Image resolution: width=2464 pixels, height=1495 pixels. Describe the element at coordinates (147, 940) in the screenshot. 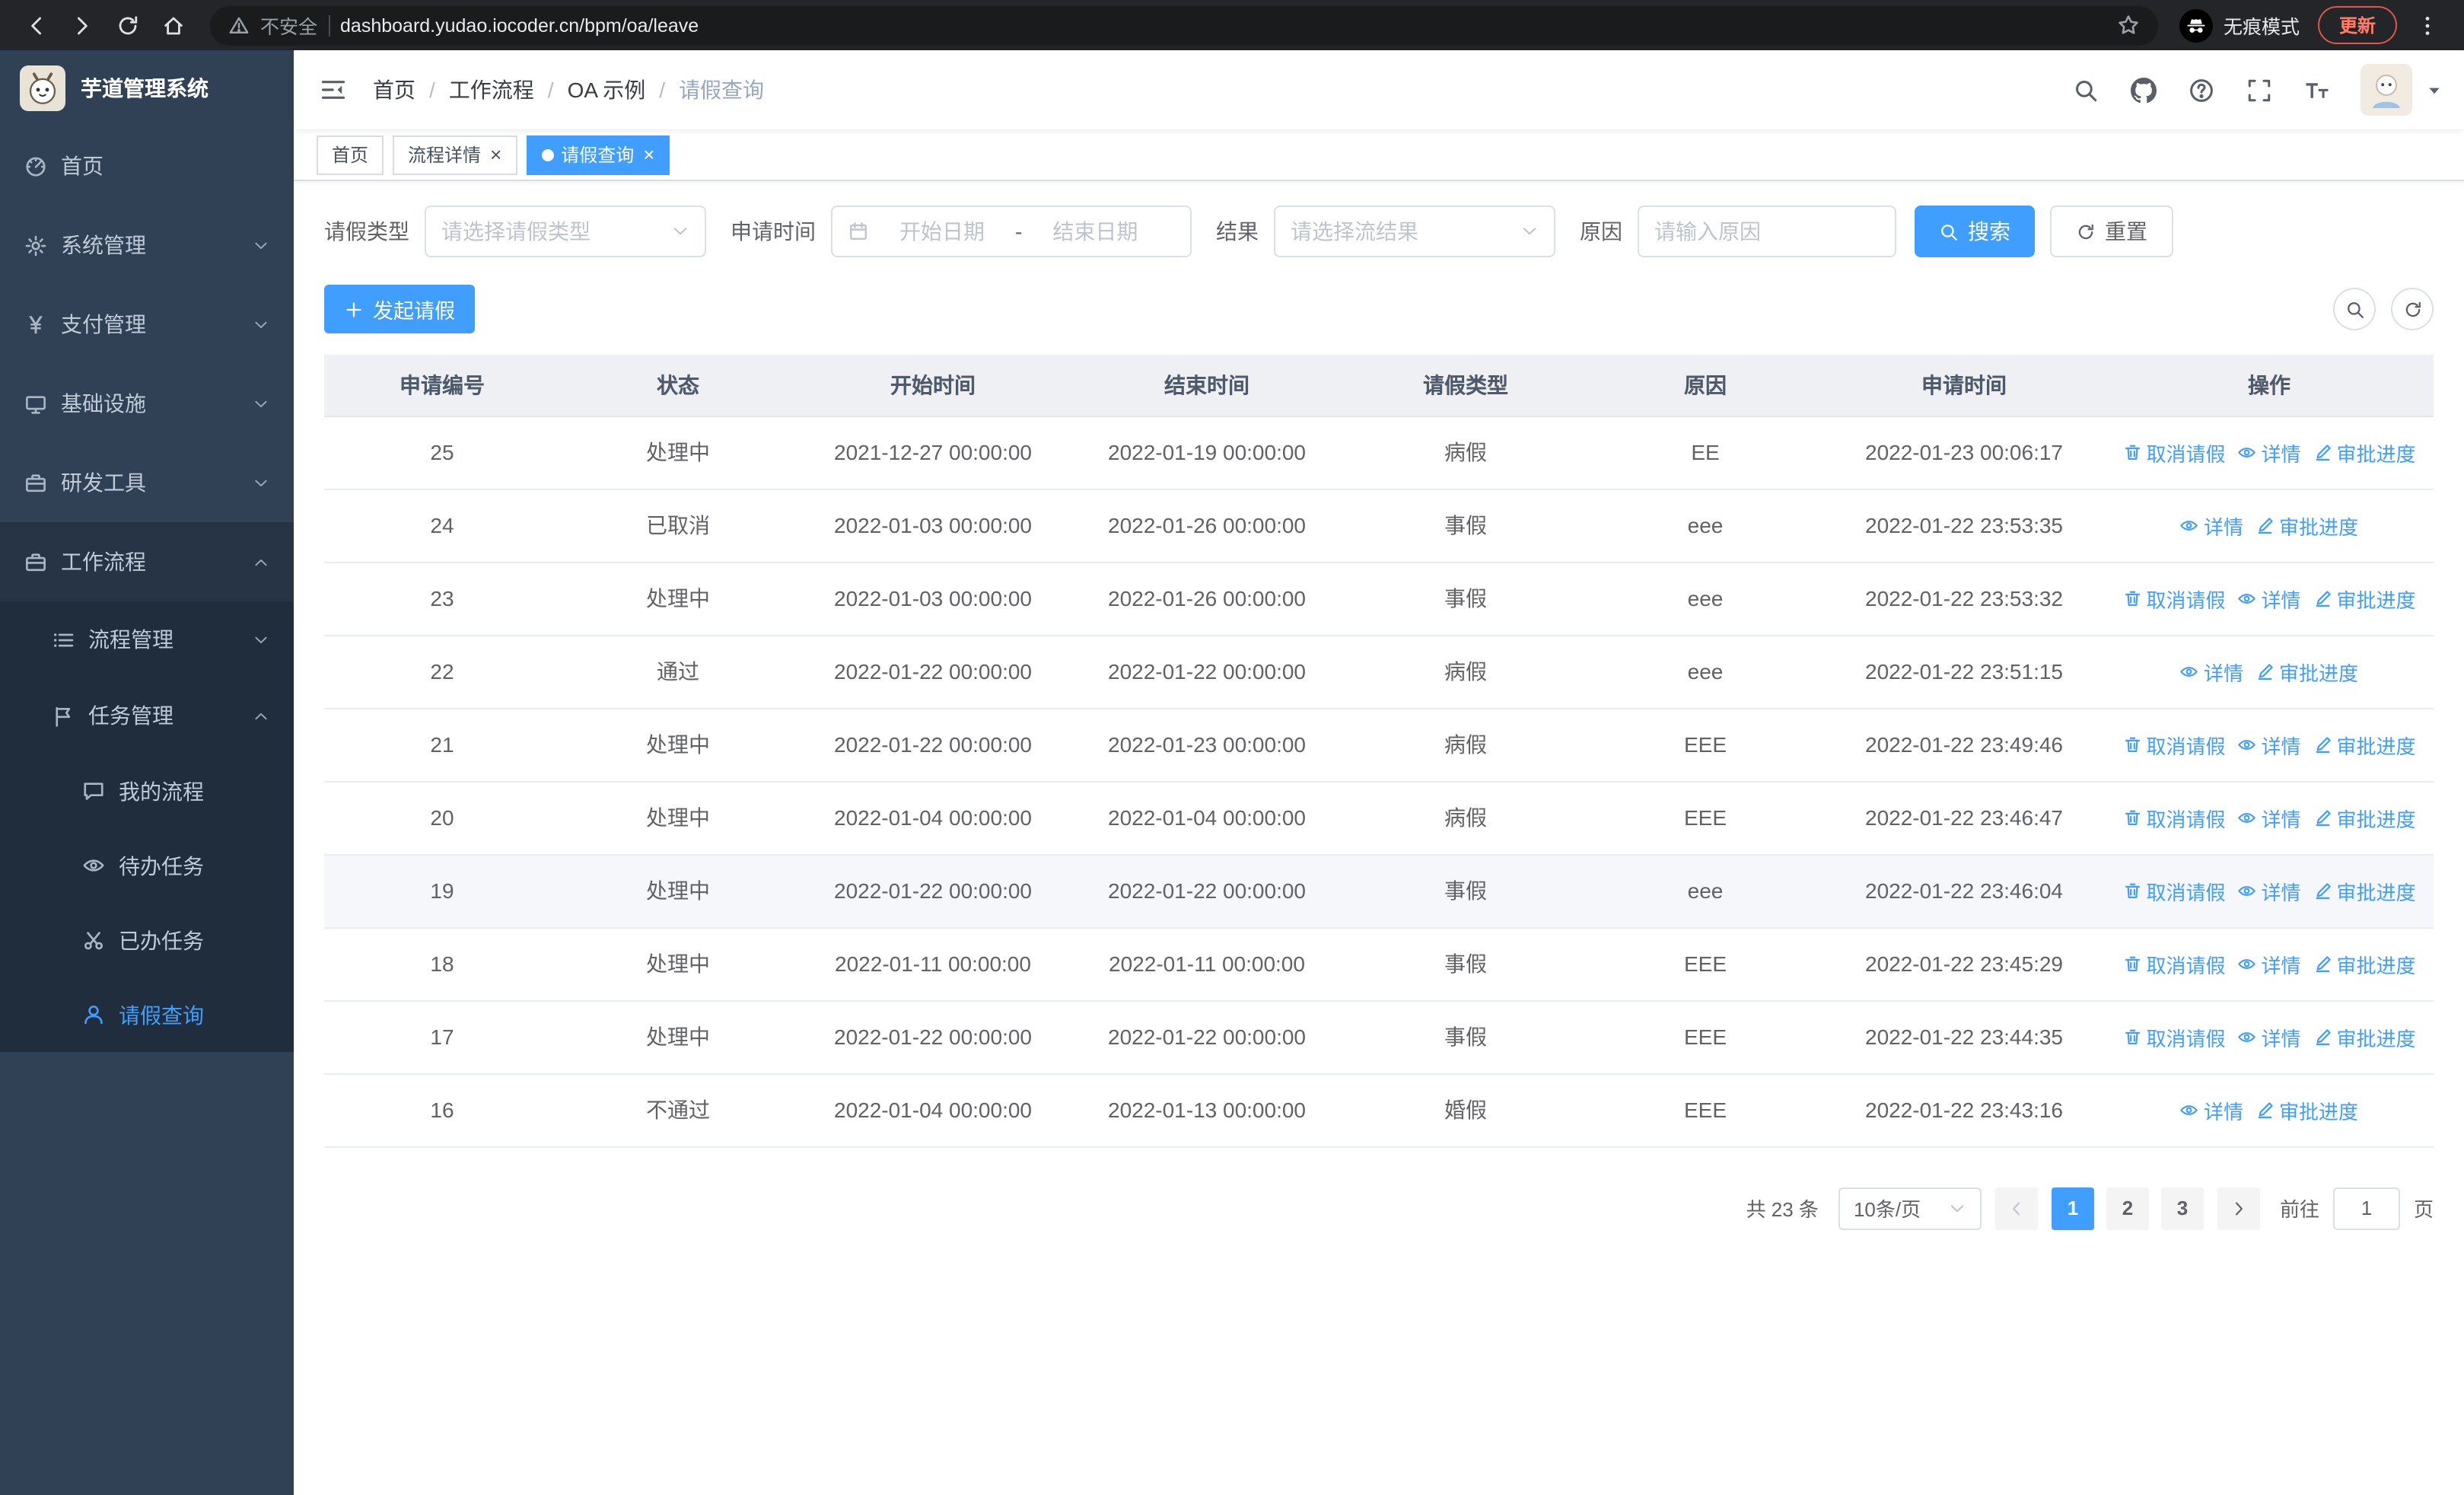

I see `sidebar-item-done-tasks: 已办任务` at that location.